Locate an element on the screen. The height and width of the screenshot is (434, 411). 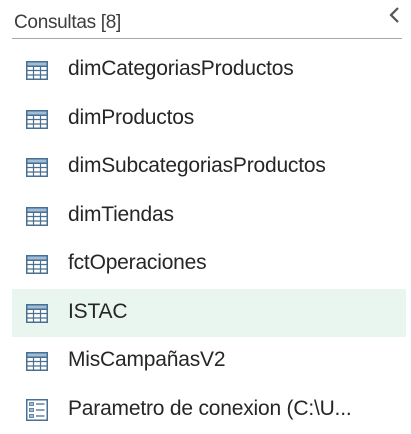
query-item-dimproductos: dimProductos is located at coordinates (209, 119).